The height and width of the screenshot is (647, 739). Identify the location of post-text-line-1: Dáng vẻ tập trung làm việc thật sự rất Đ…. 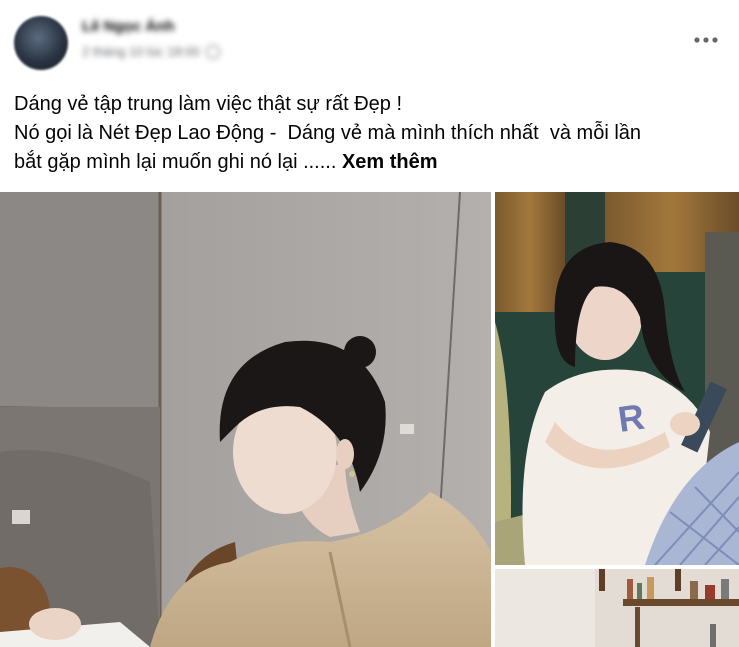
(208, 104).